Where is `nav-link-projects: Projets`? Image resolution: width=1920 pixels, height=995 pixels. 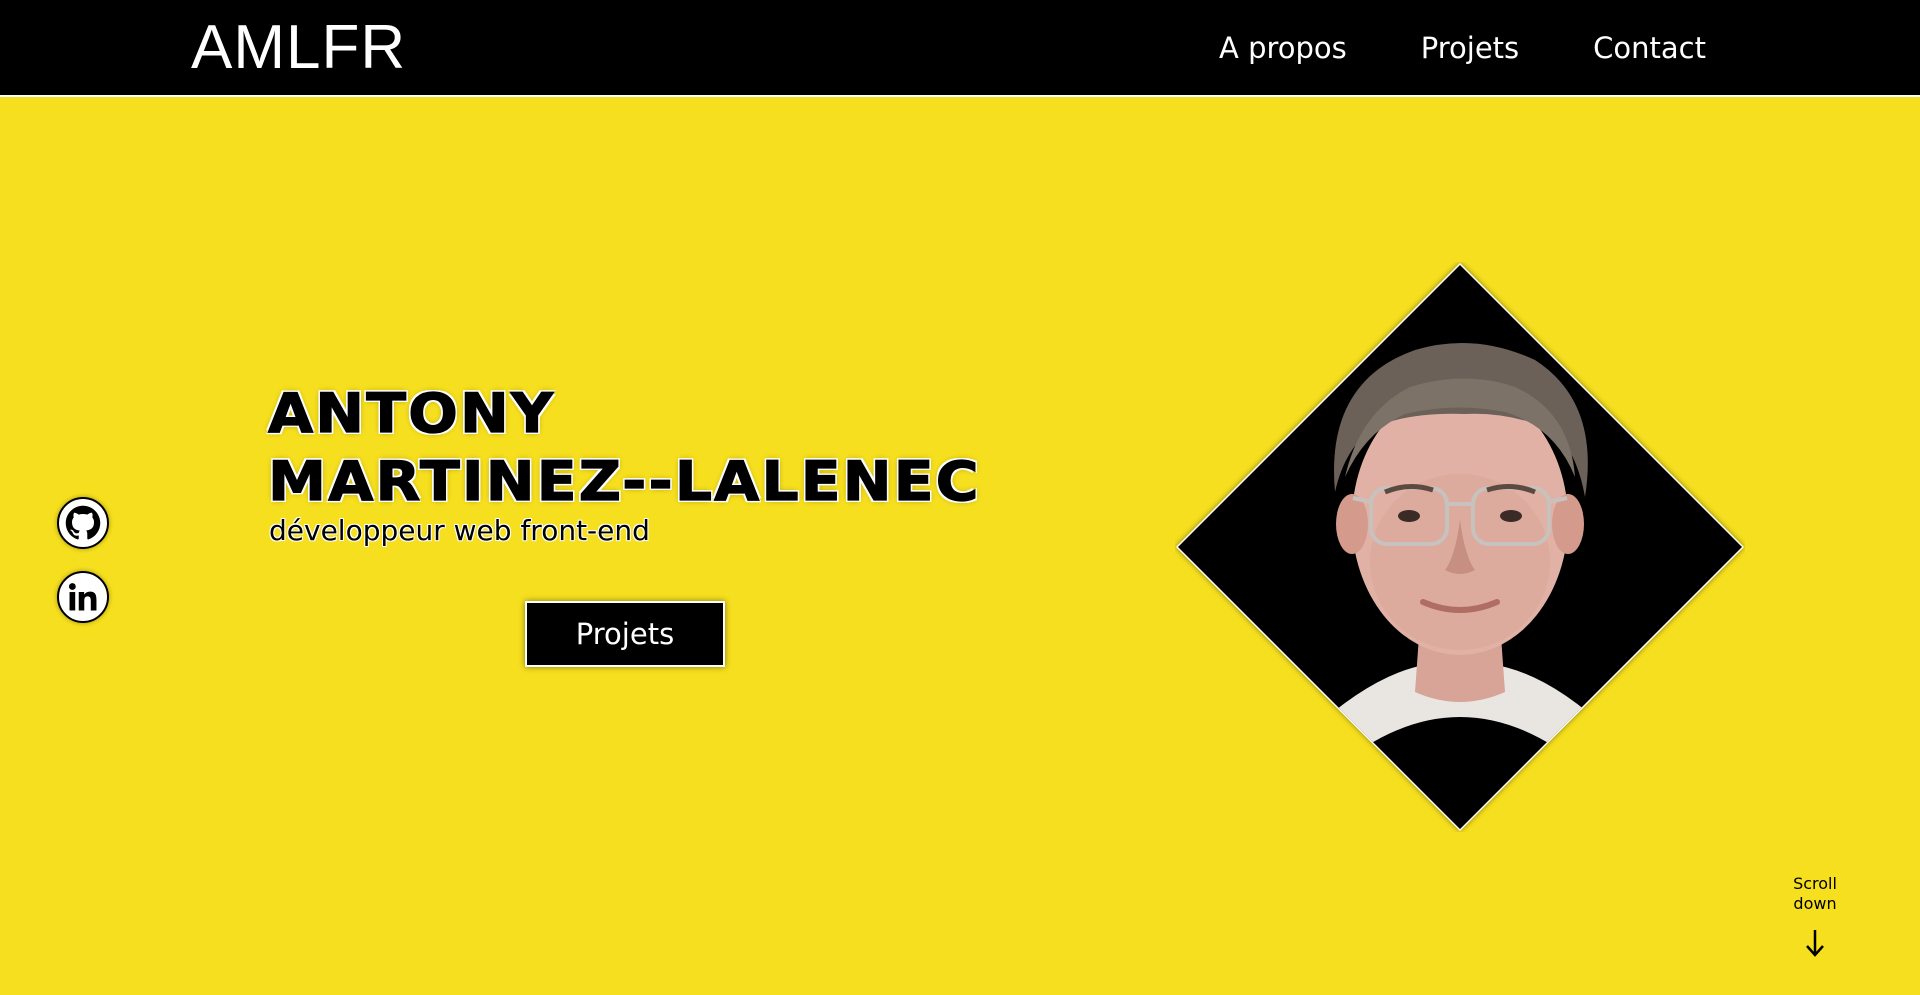
nav-link-projects: Projets is located at coordinates (1470, 48).